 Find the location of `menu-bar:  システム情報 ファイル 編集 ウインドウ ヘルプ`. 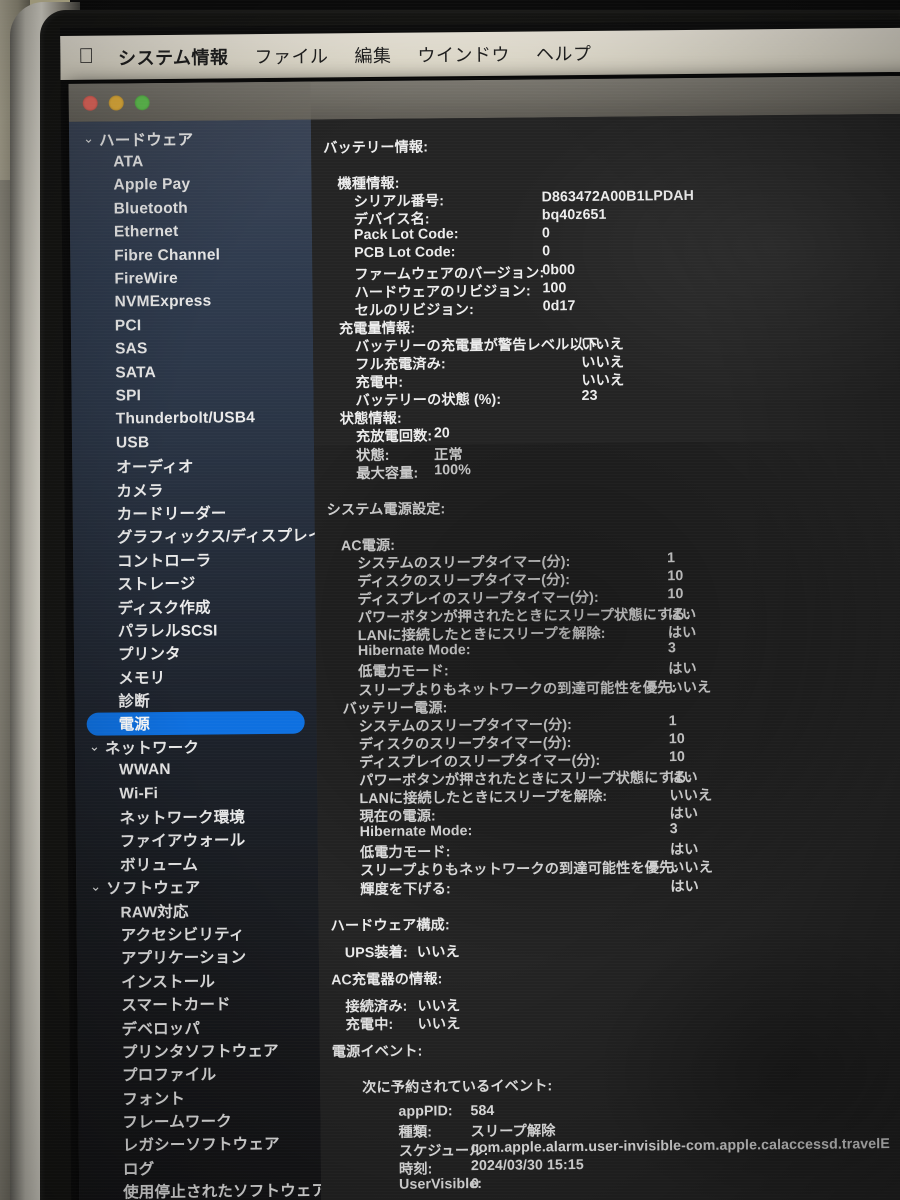

menu-bar:  システム情報 ファイル 編集 ウインドウ ヘルプ is located at coordinates (480, 53).